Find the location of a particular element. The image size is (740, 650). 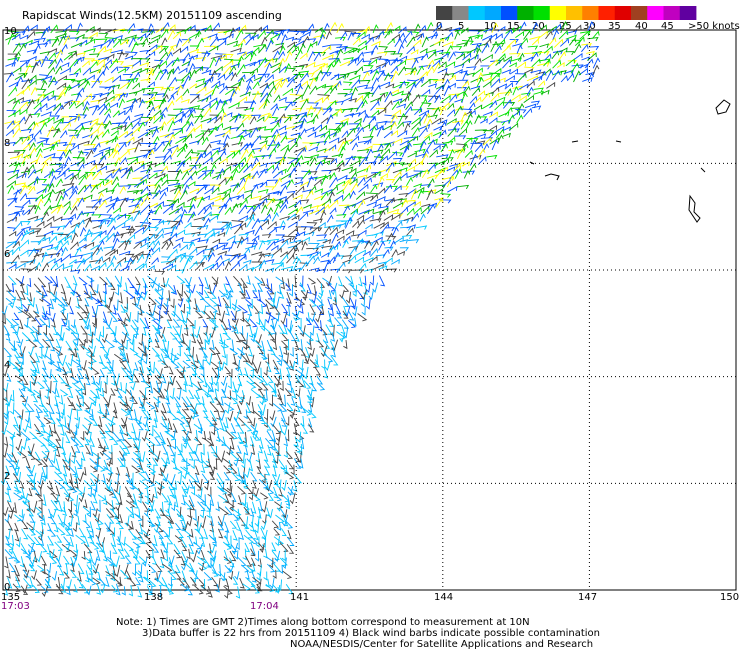

lat-label-4: 4 is located at coordinates (7, 365).